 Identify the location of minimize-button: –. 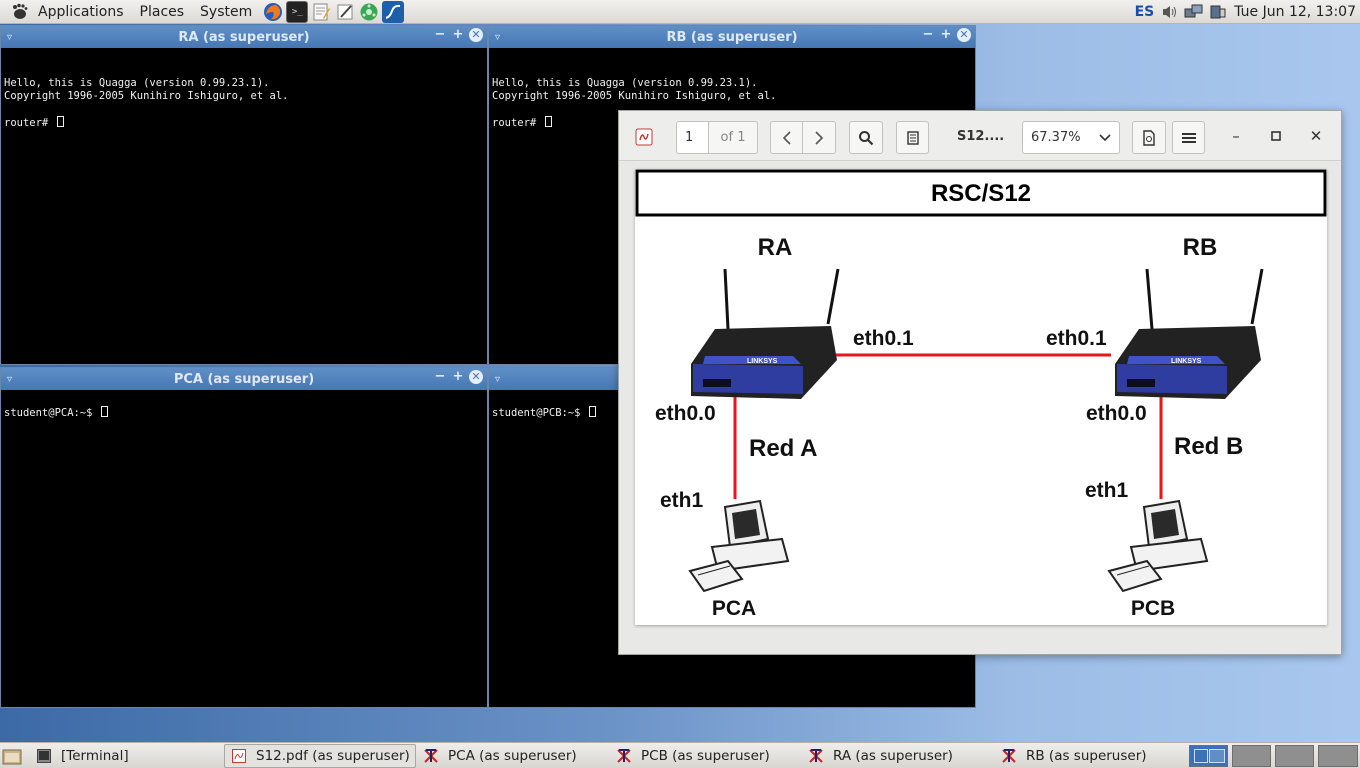
(1236, 136).